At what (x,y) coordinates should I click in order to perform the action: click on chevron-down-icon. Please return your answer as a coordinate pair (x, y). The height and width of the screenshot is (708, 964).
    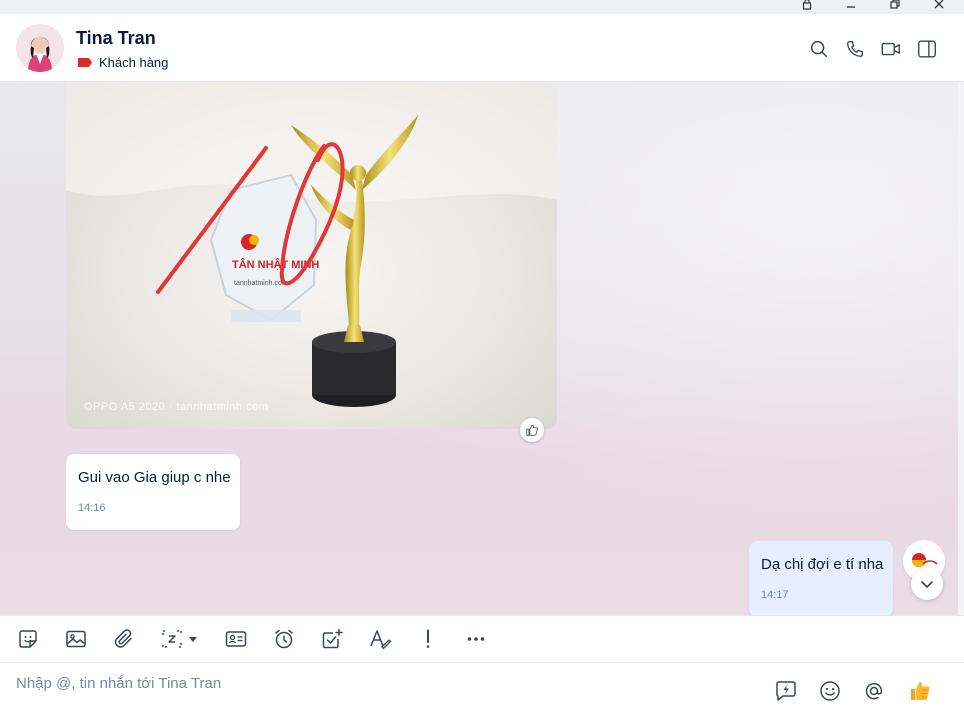
    Looking at the image, I should click on (927, 584).